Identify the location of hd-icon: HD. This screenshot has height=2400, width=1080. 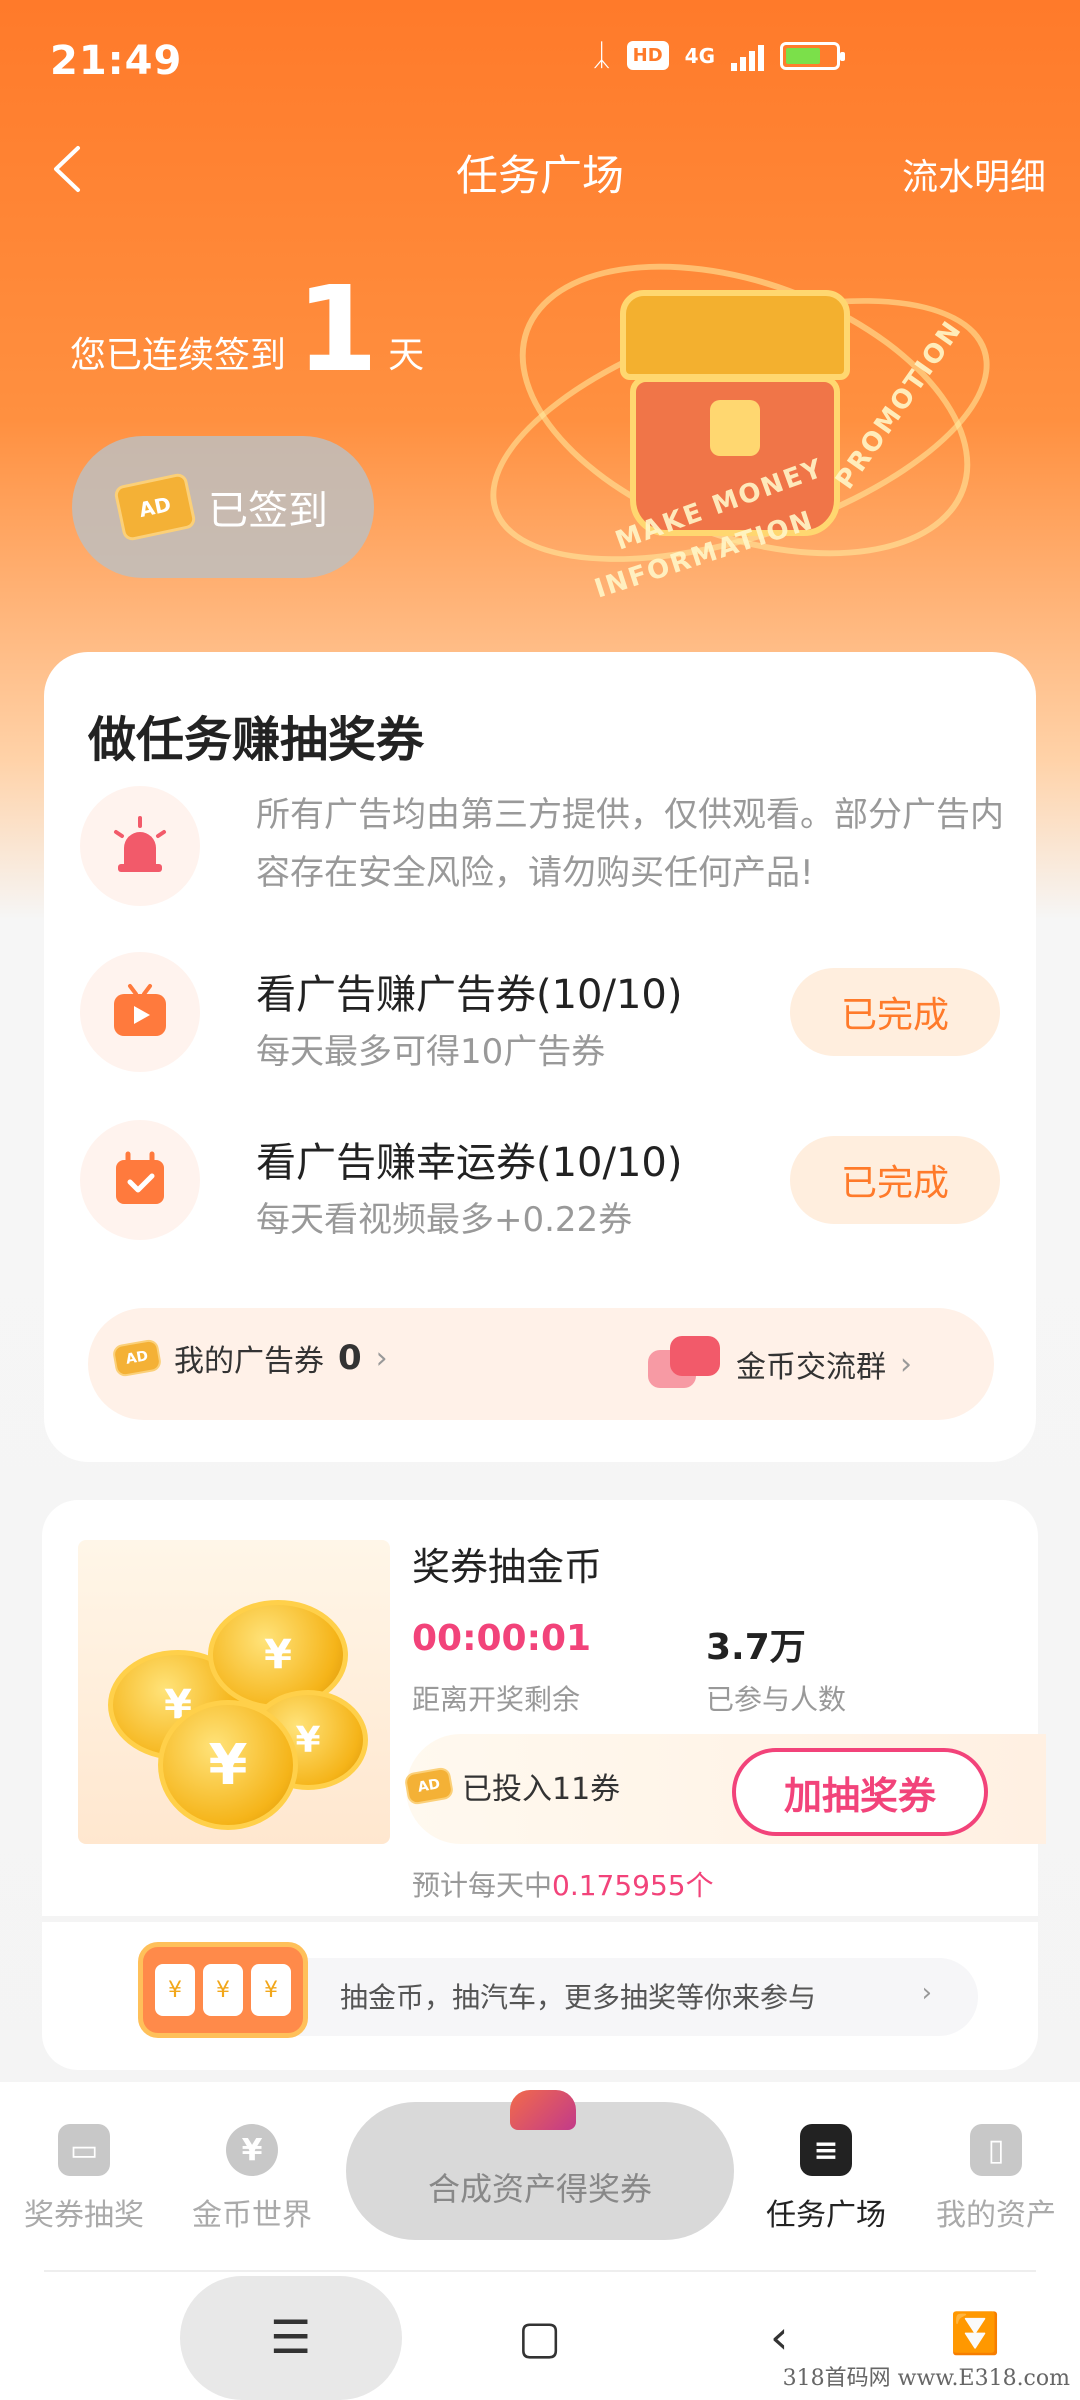
(647, 55).